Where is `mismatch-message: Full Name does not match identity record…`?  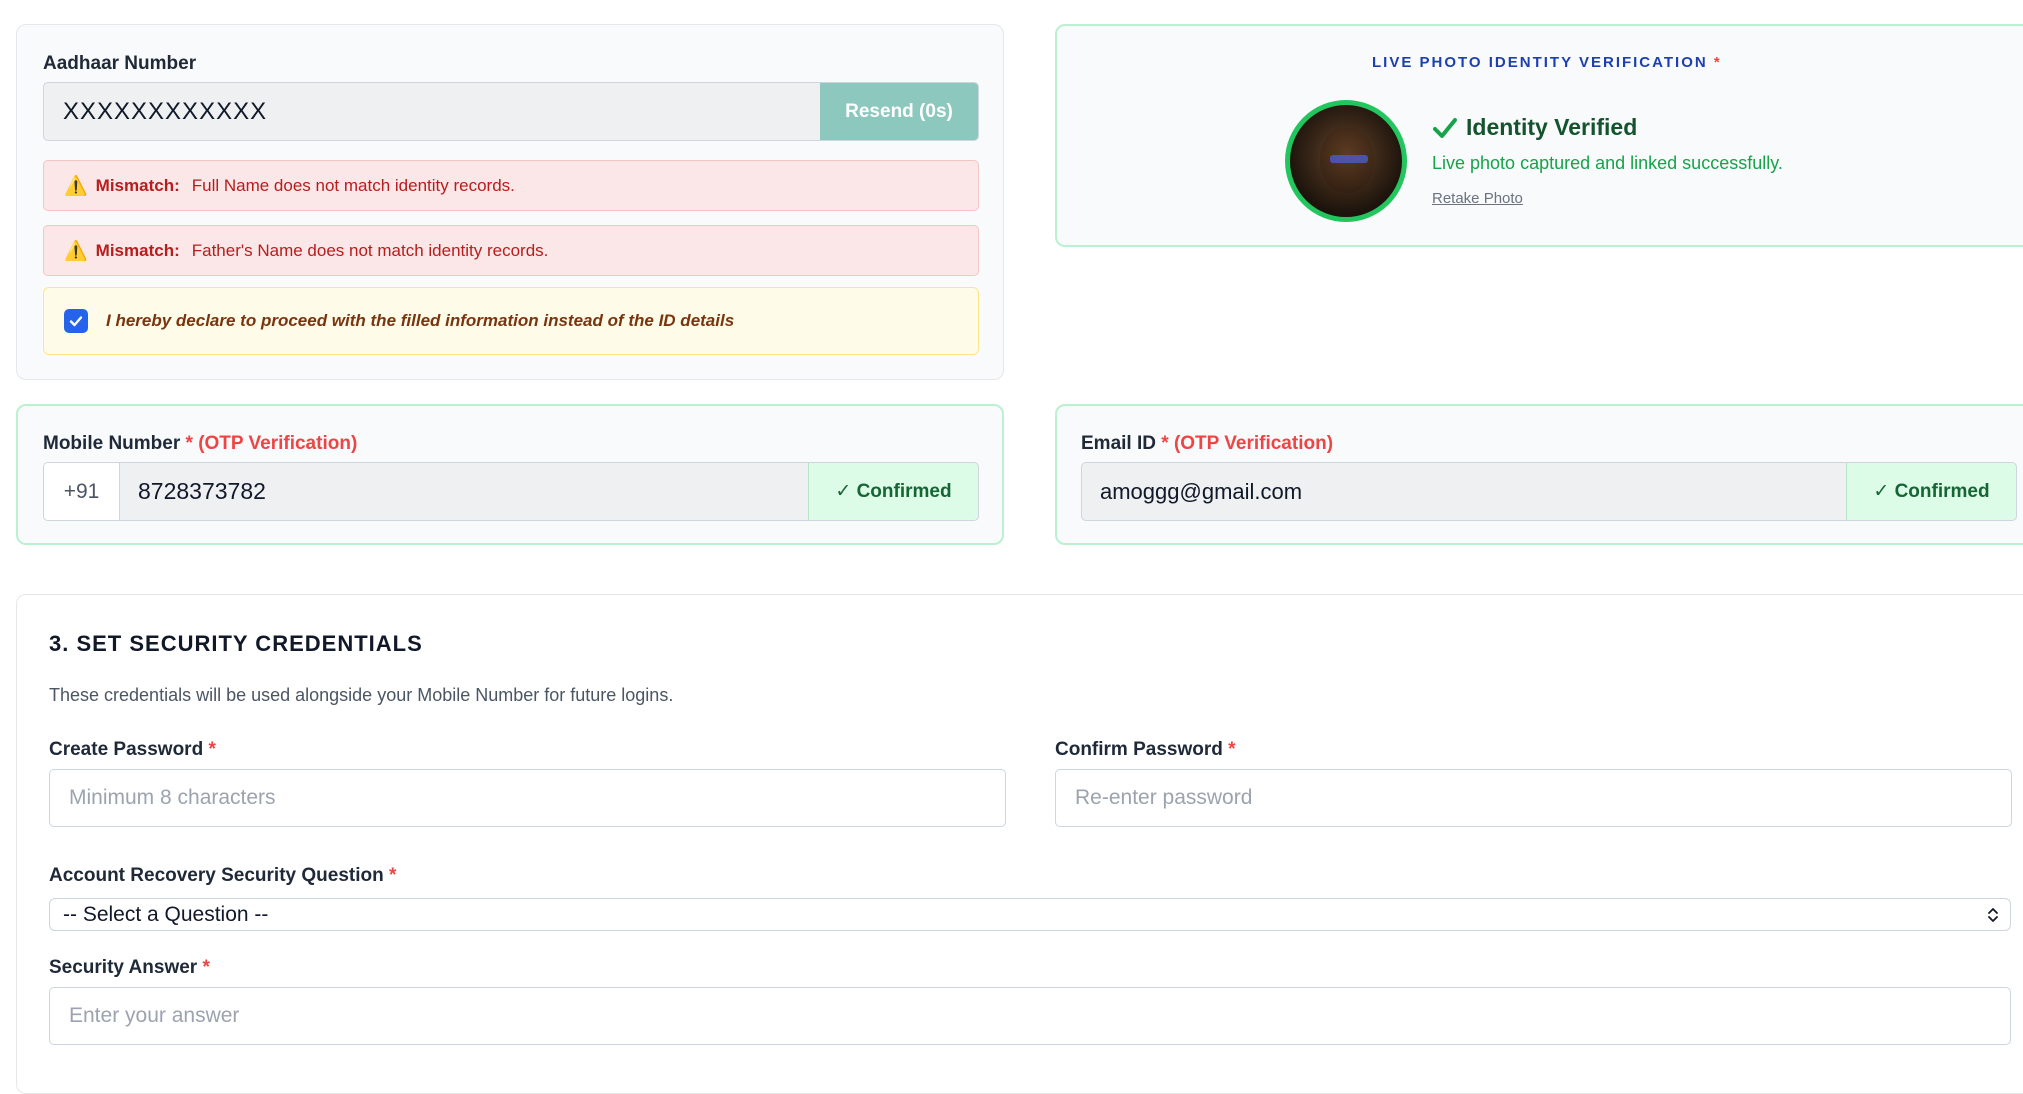
mismatch-message: Full Name does not match identity record… is located at coordinates (353, 185).